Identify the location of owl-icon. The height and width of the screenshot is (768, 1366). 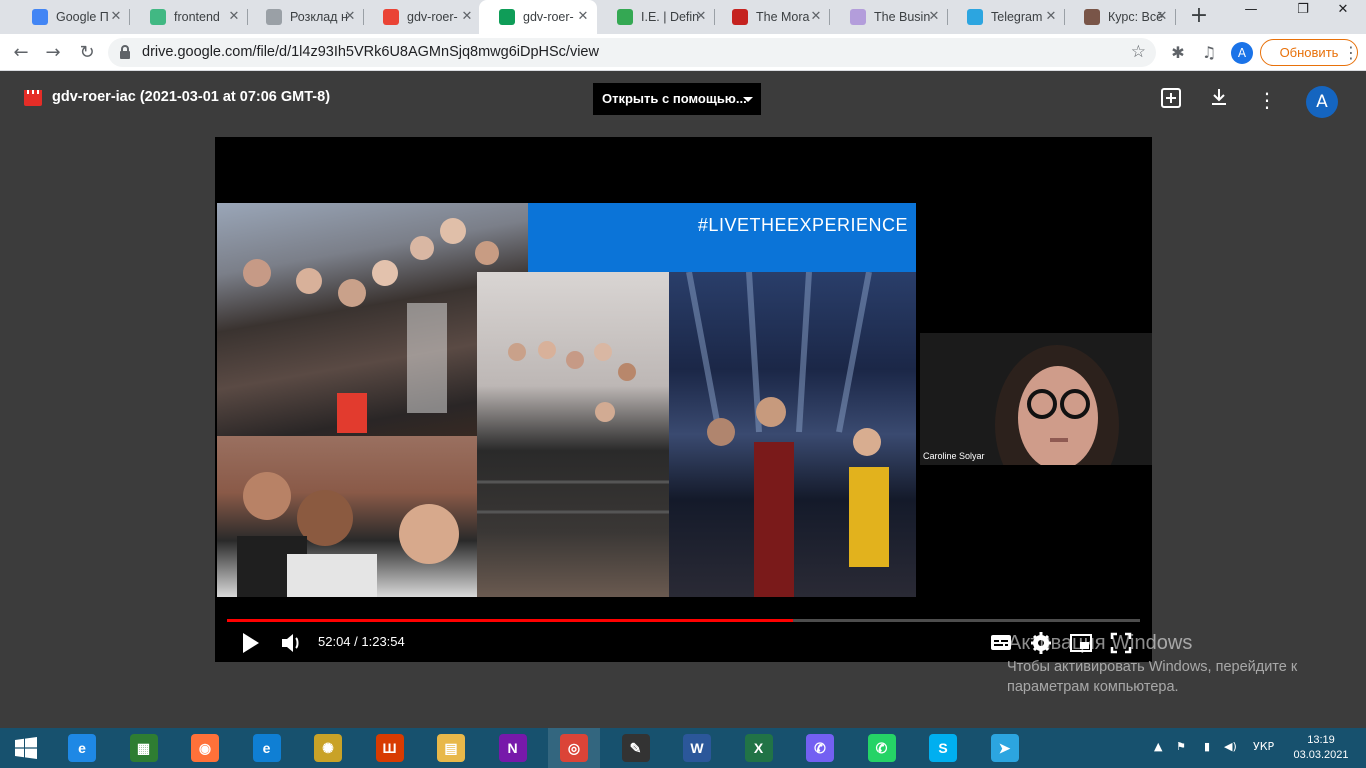
(1092, 17).